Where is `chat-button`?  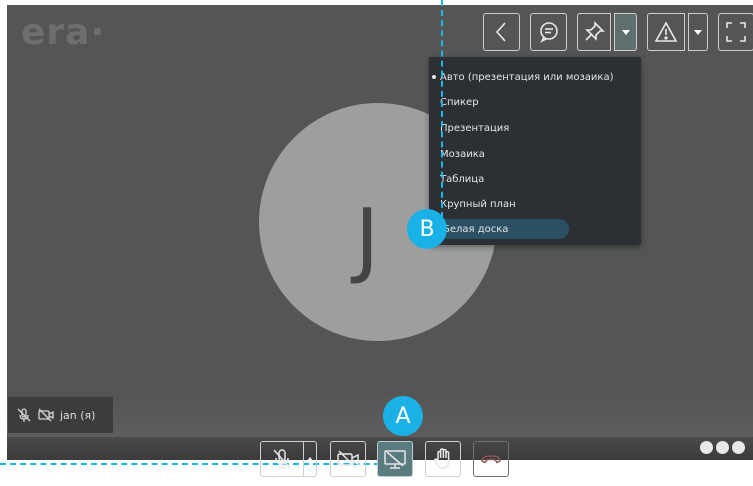
chat-button is located at coordinates (548, 32).